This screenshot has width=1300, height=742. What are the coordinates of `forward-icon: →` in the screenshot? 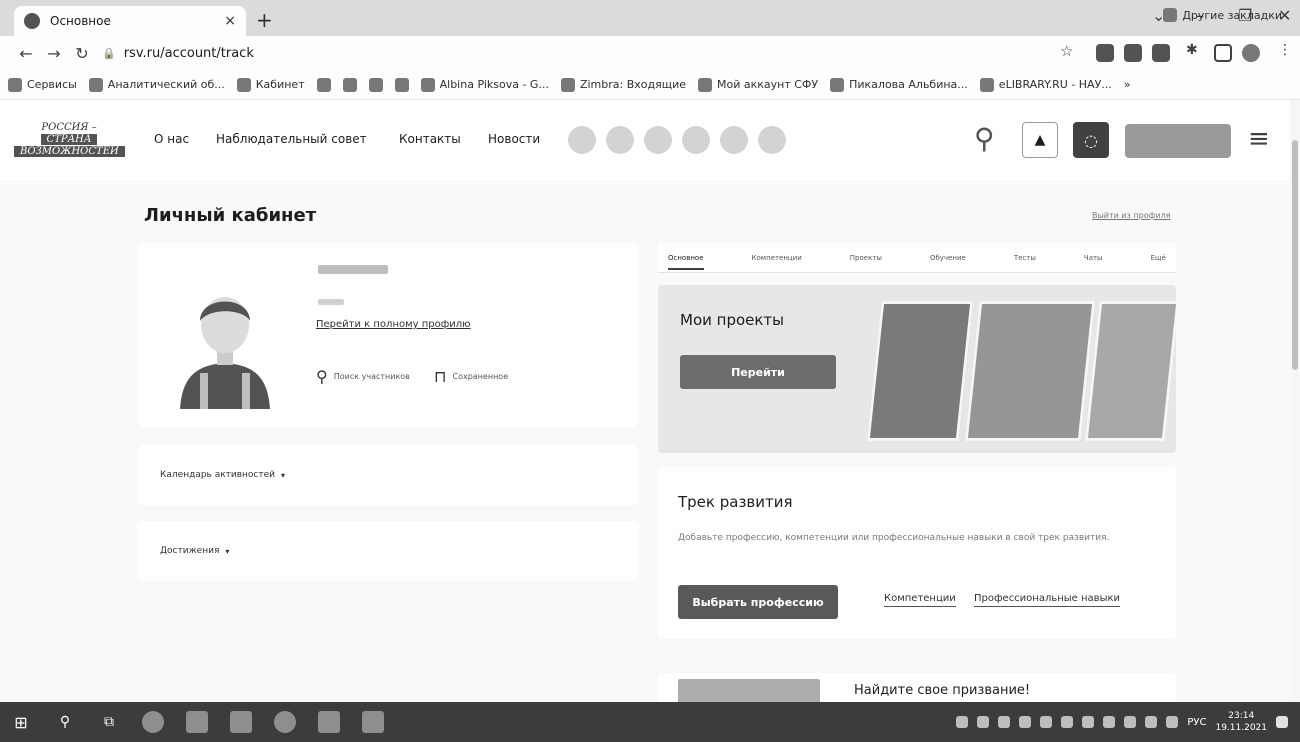 It's located at (54, 53).